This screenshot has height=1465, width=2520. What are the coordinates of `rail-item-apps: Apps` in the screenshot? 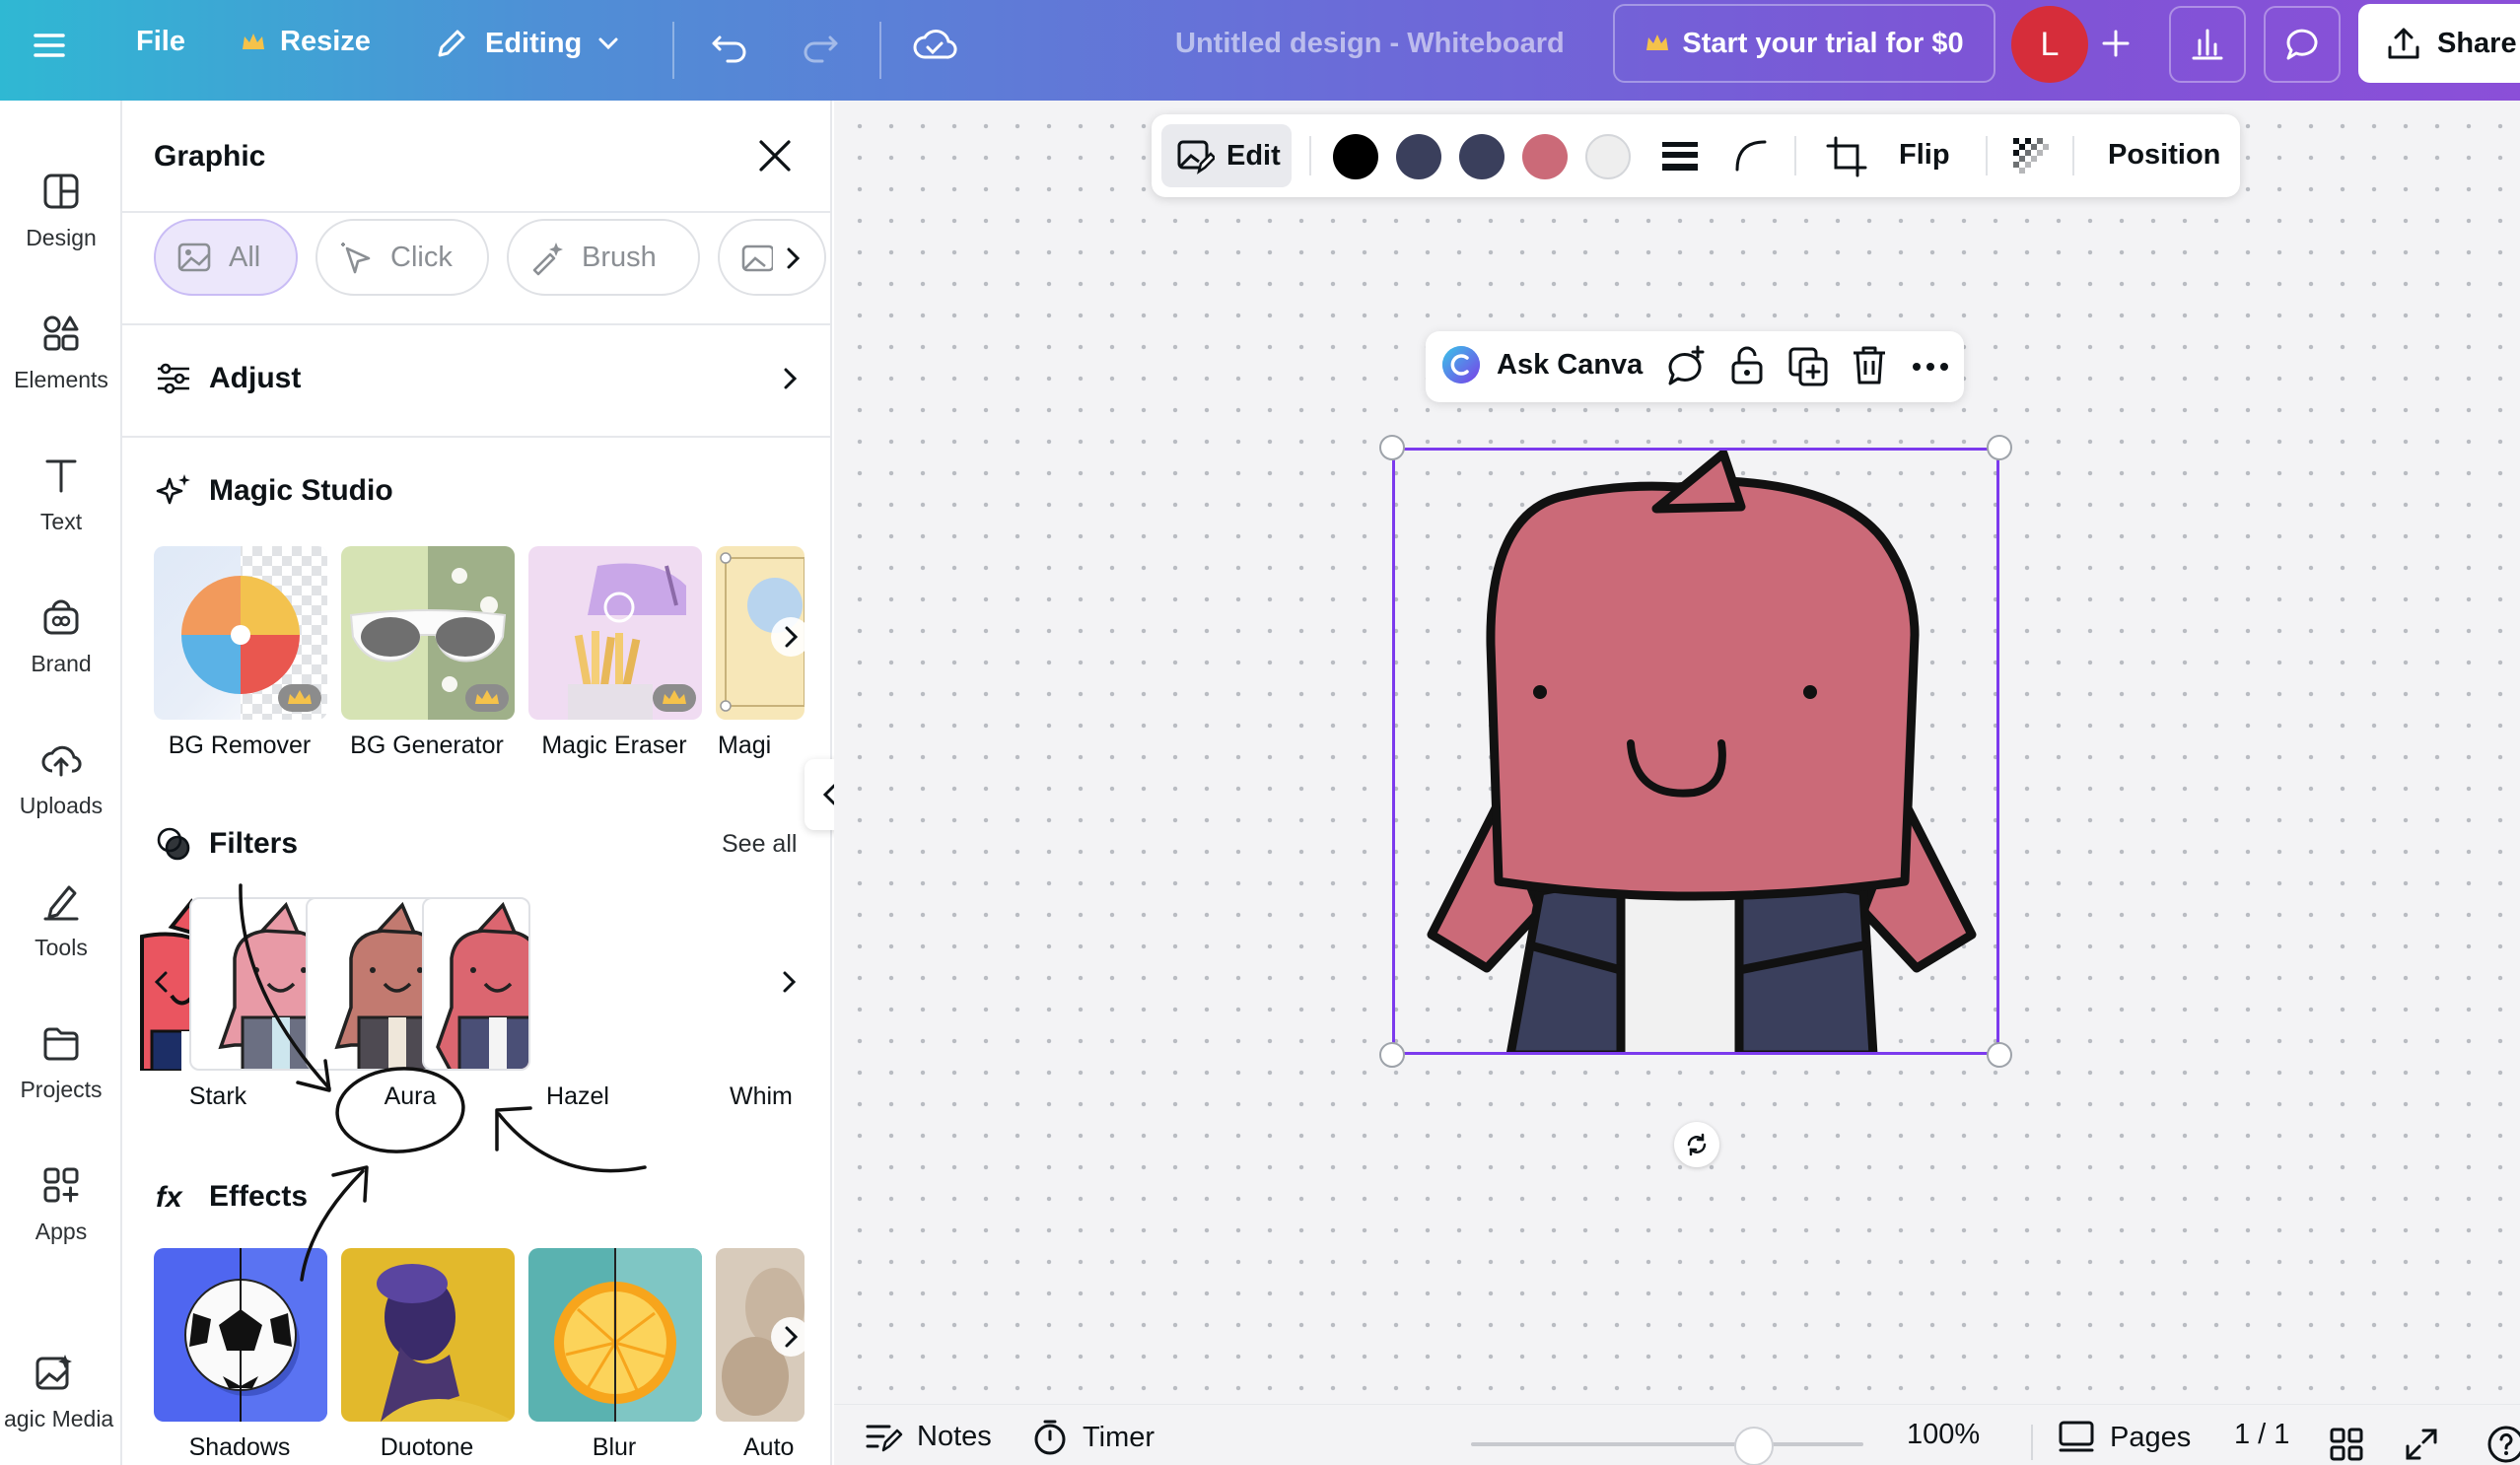 It's located at (61, 1204).